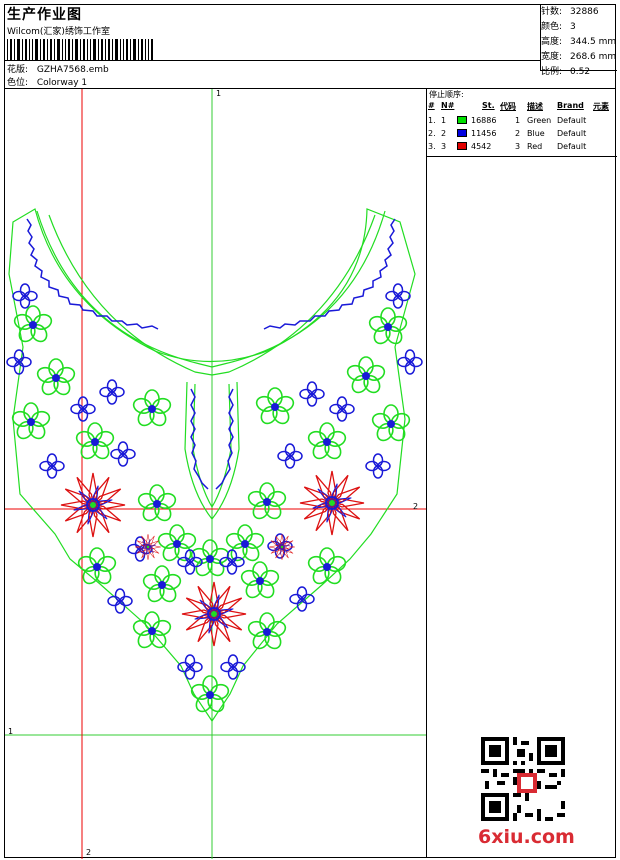 The width and height of the screenshot is (620, 860). Describe the element at coordinates (526, 837) in the screenshot. I see `watermark: 6xiu.com` at that location.